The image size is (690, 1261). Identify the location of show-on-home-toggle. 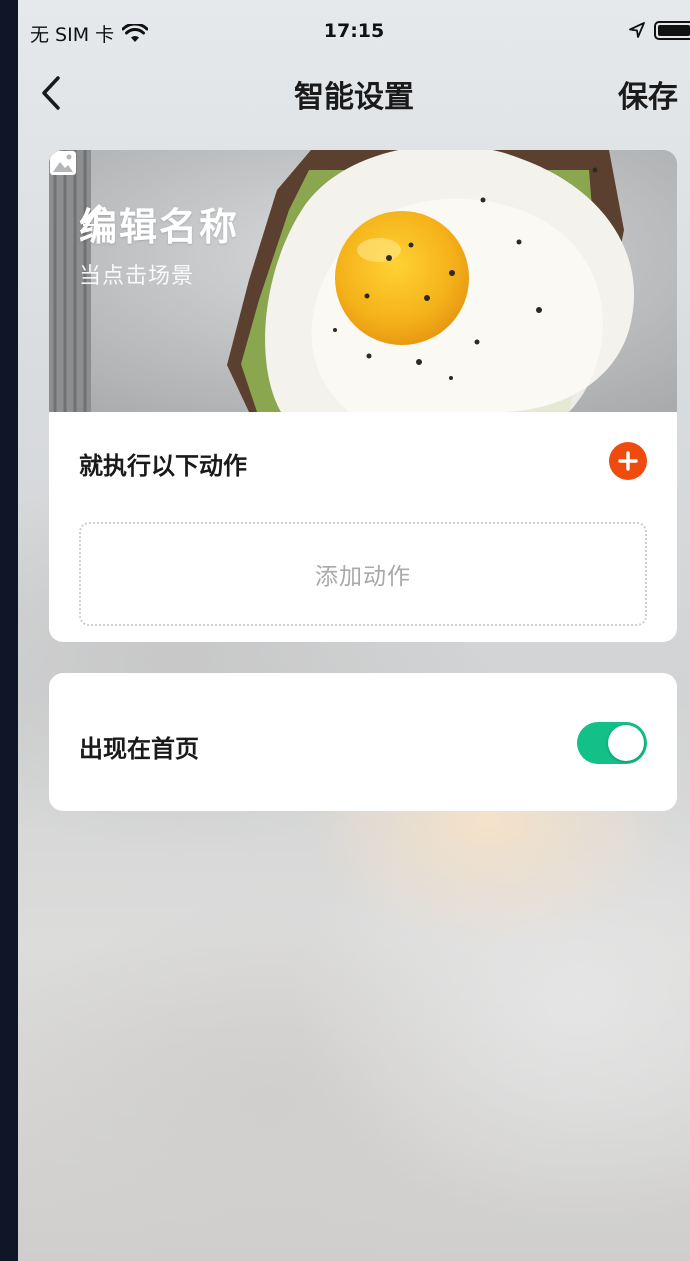
(612, 743).